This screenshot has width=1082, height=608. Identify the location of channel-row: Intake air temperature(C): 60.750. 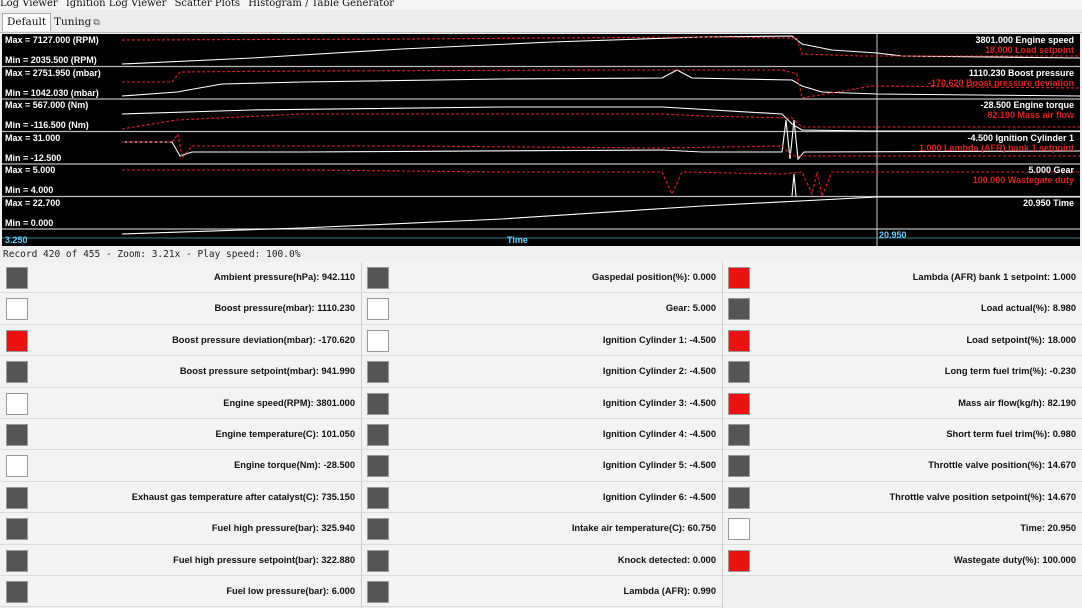
(541, 529).